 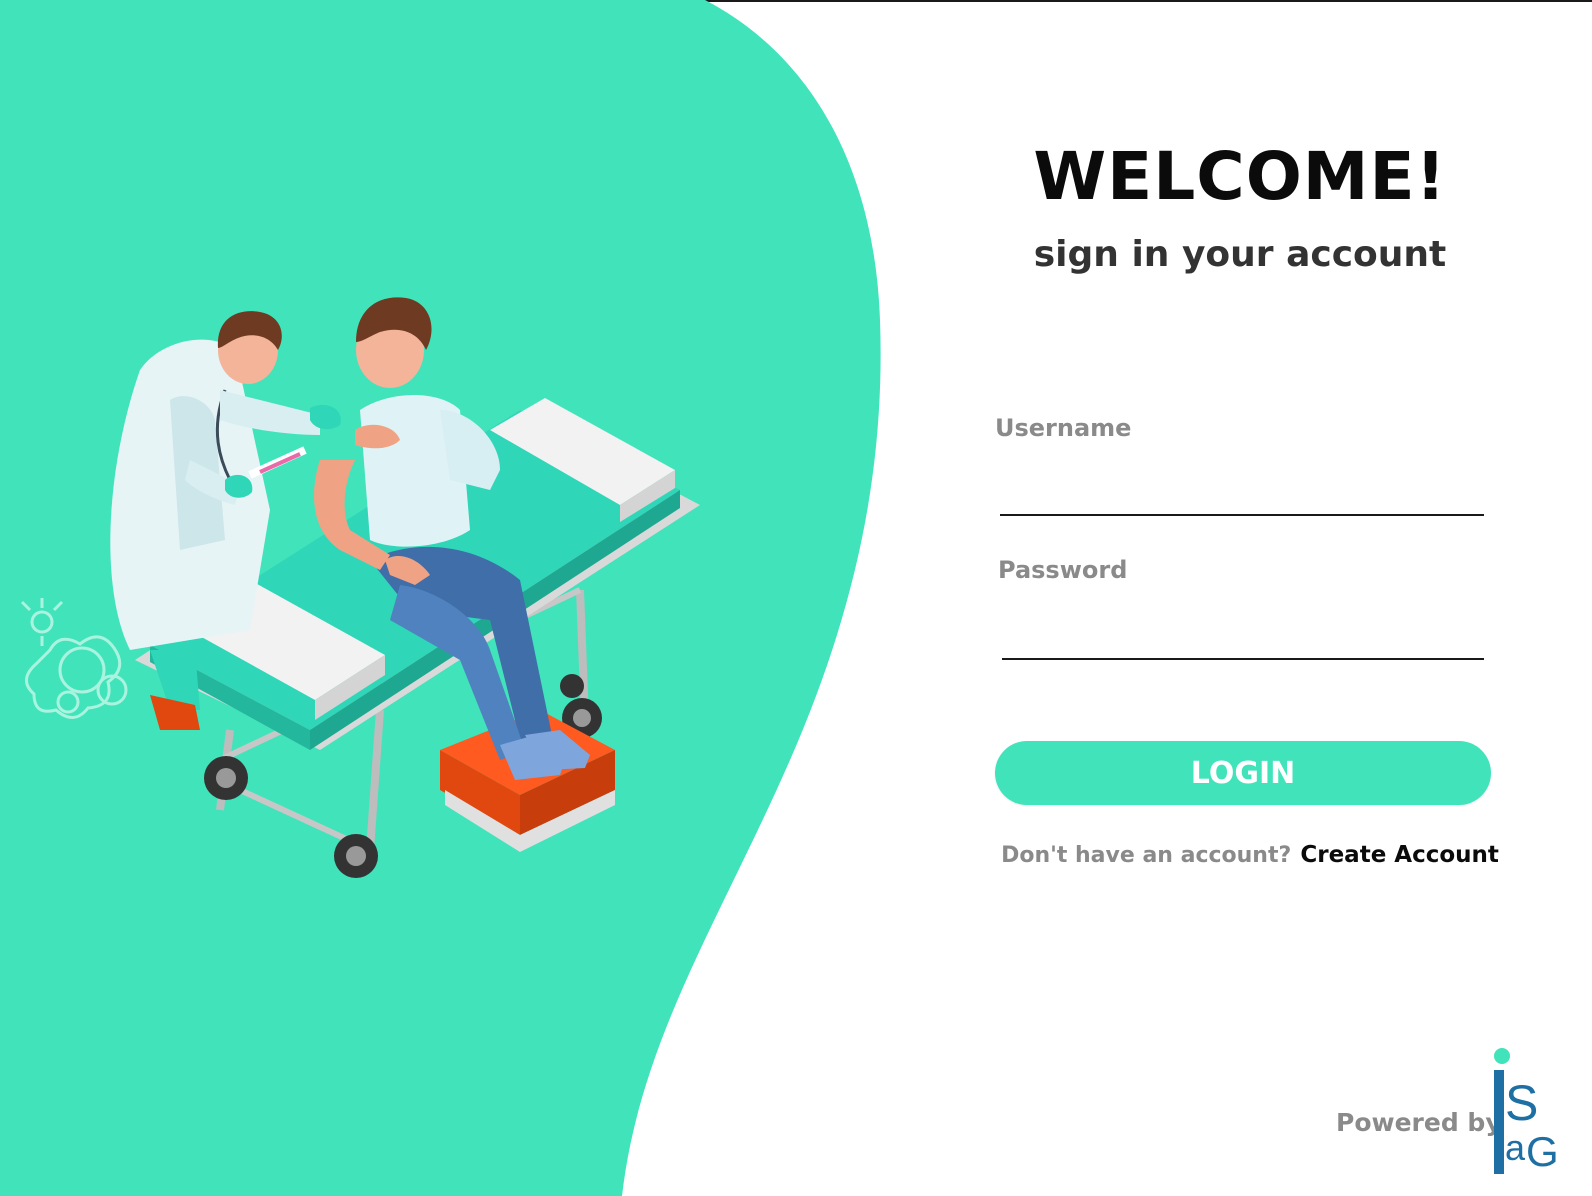 What do you see at coordinates (1541, 1151) in the screenshot?
I see `svg-text: G` at bounding box center [1541, 1151].